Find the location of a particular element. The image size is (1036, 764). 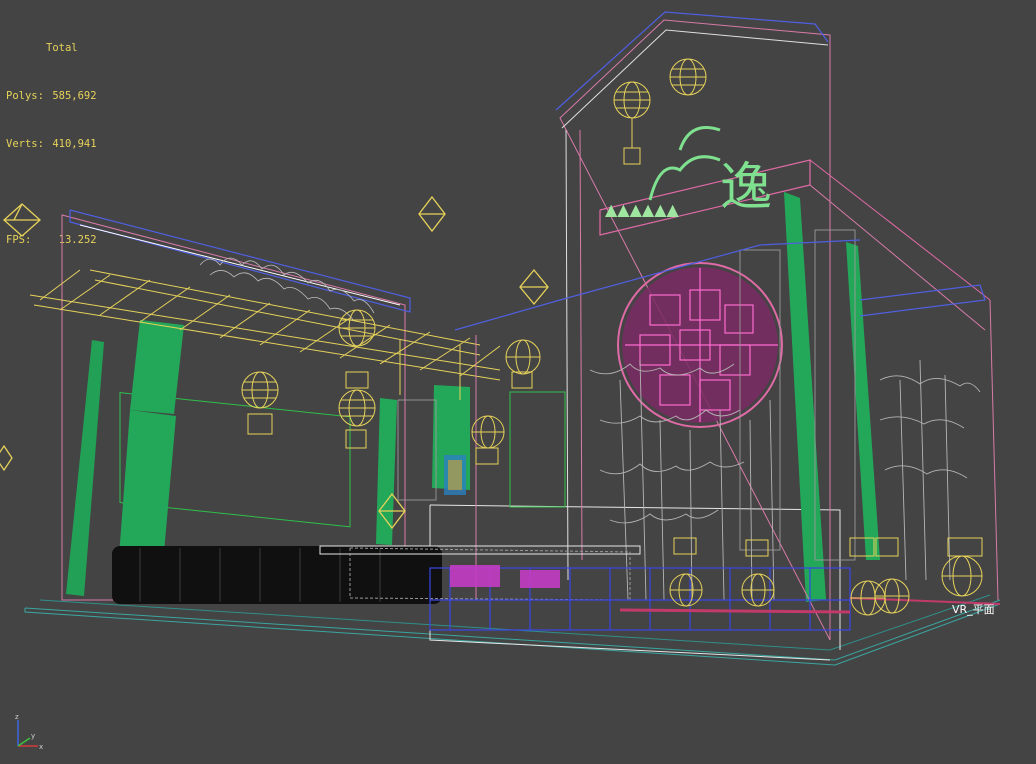

sofa-block is located at coordinates (277, 575).